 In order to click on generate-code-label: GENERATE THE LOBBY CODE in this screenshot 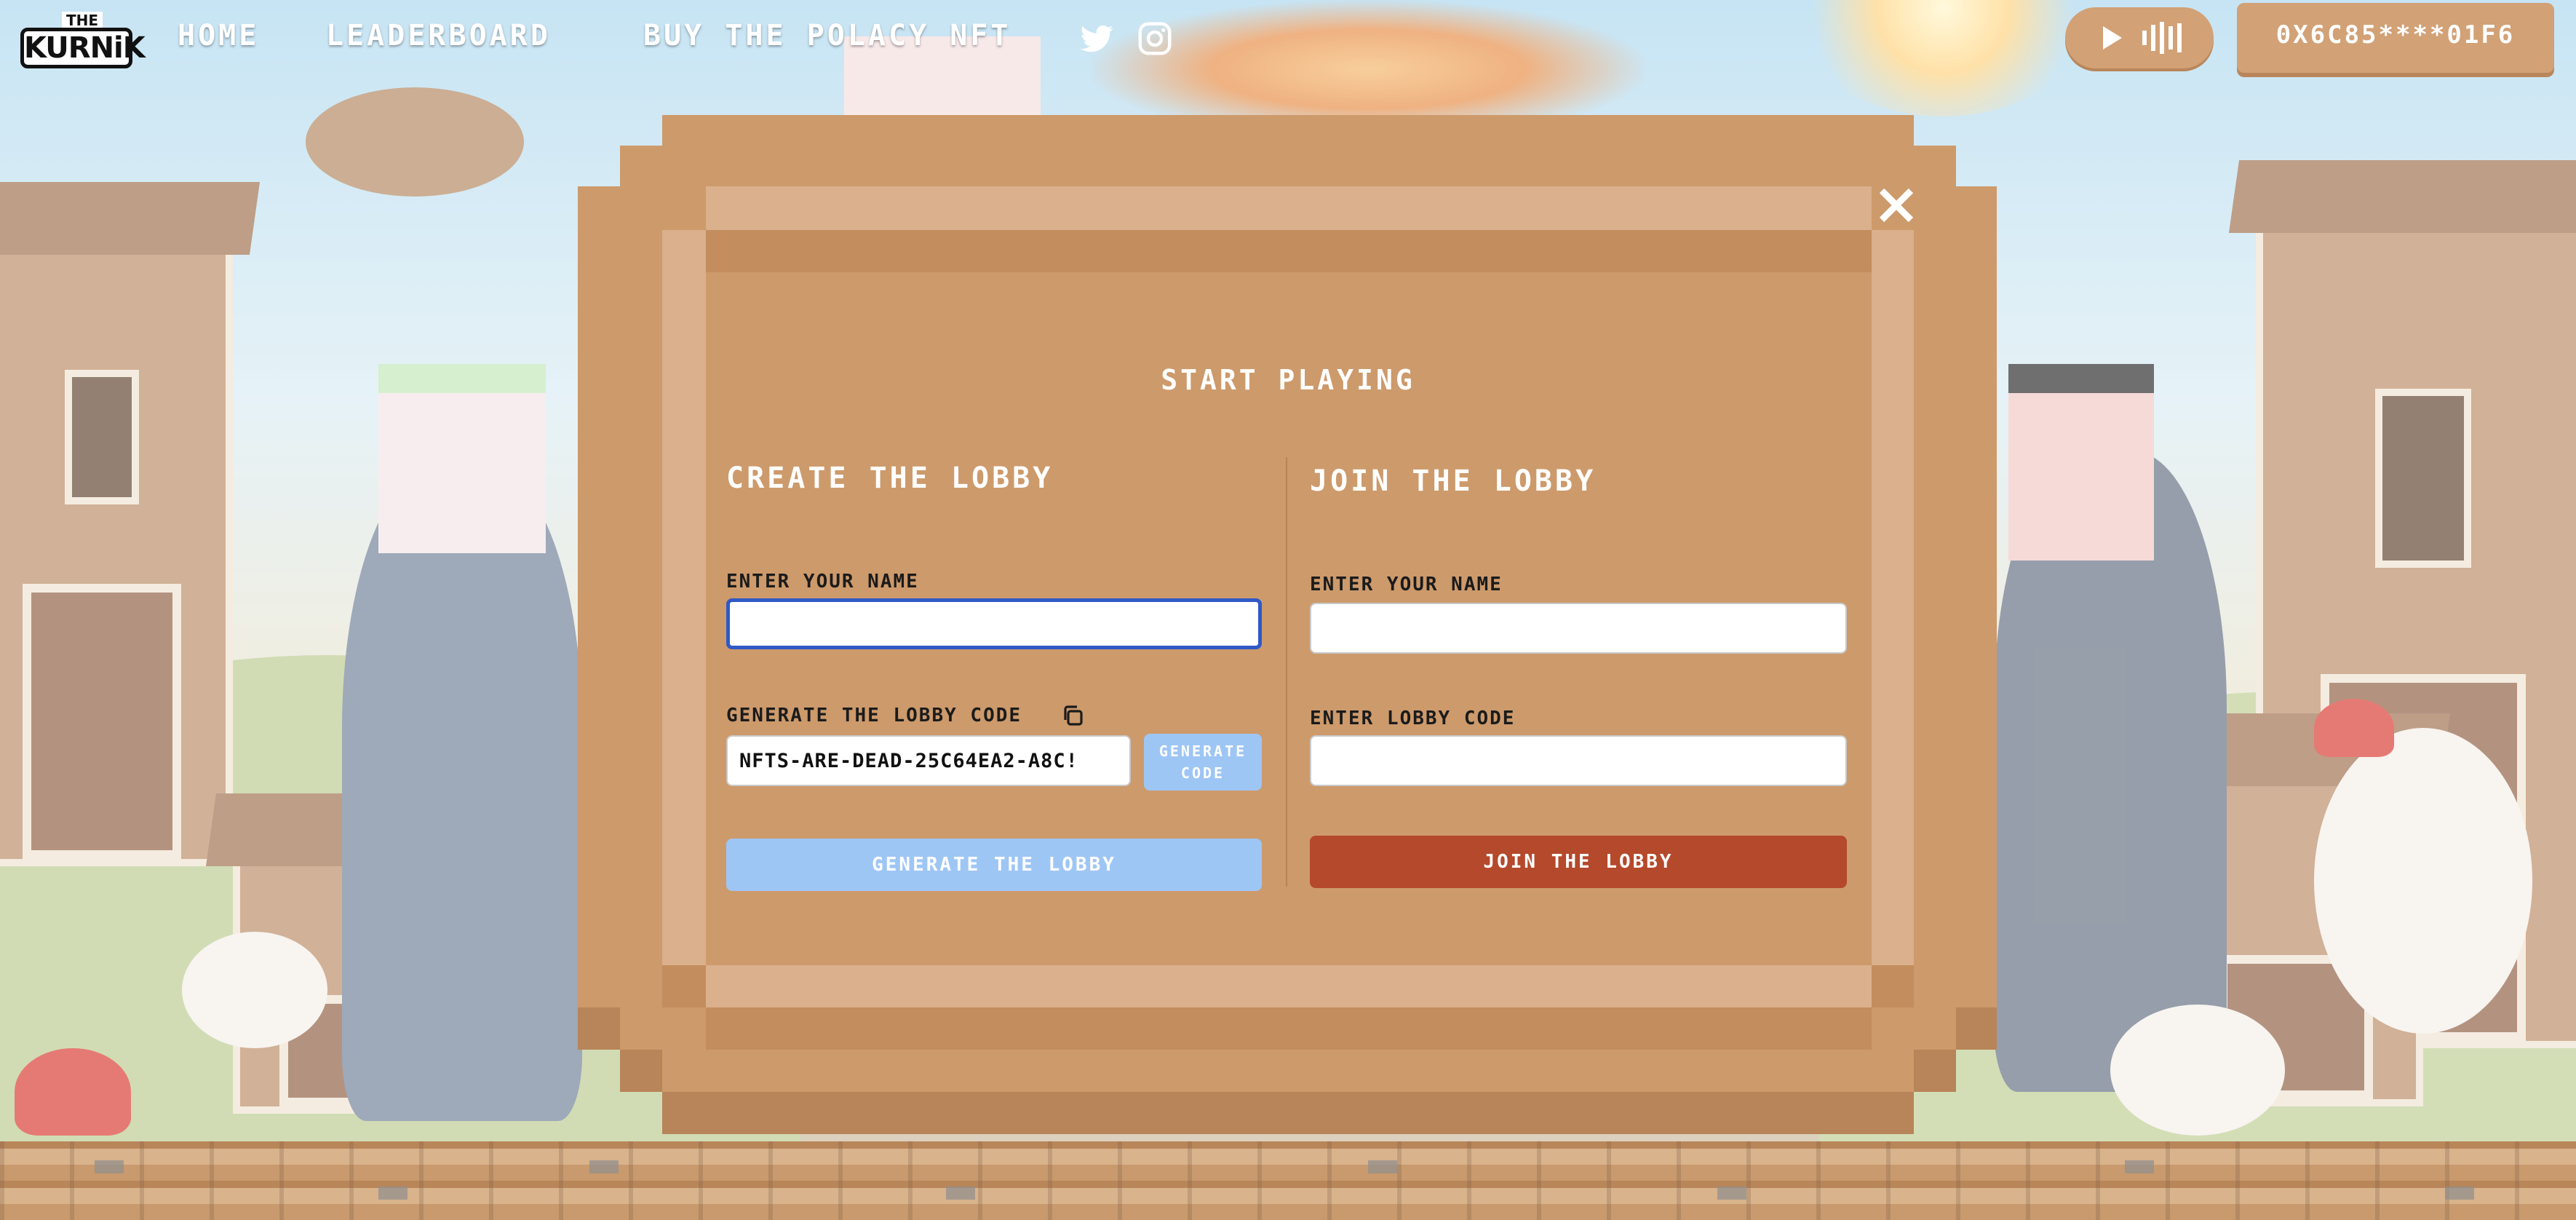, I will do `click(874, 715)`.